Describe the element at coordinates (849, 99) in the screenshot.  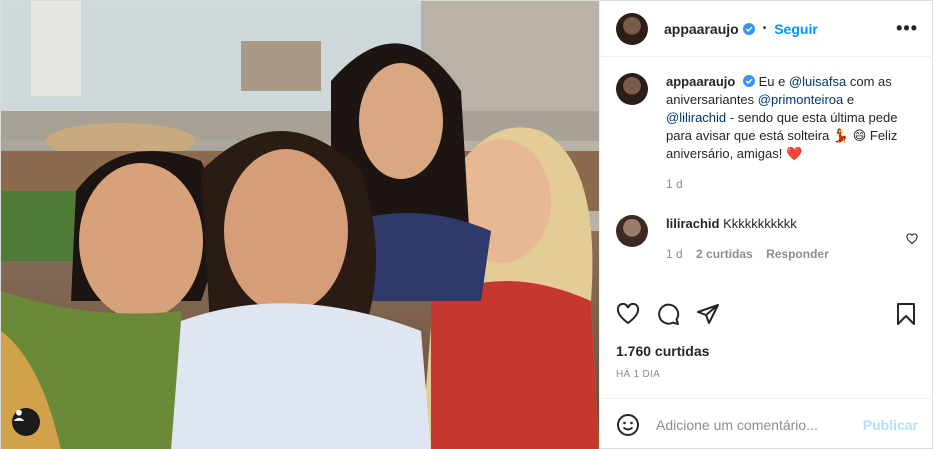
I see `caption-part: e` at that location.